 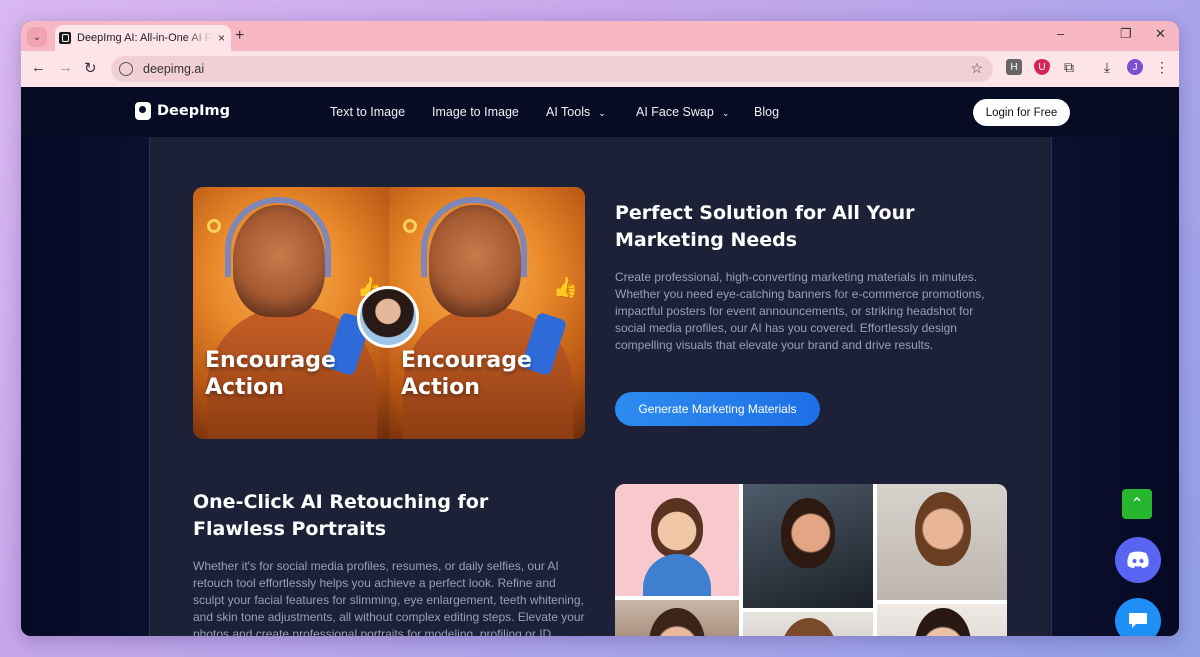 I want to click on download-icon: ⤓, so click(x=1107, y=67).